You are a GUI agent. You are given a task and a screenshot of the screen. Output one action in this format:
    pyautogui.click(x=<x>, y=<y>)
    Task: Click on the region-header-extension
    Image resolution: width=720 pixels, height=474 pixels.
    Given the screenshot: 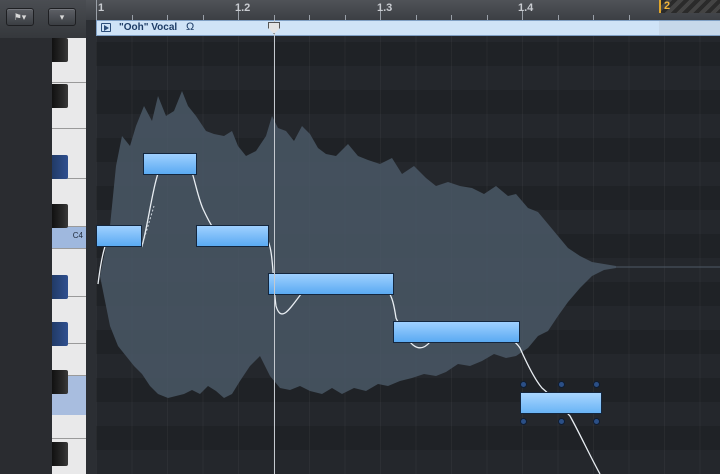 What is the action you would take?
    pyautogui.click(x=689, y=28)
    